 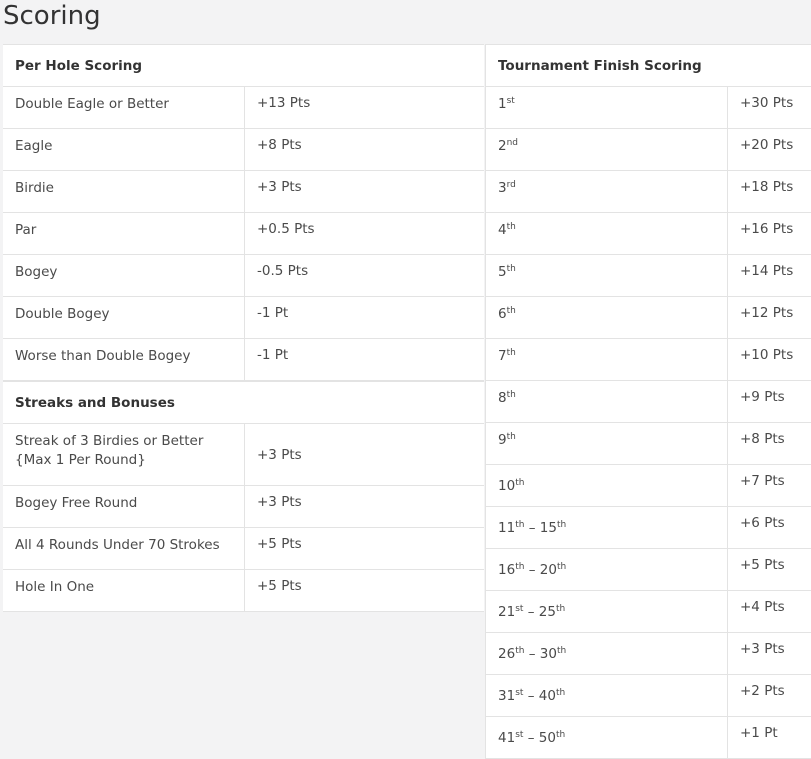 I want to click on position-number: 31, so click(x=507, y=696).